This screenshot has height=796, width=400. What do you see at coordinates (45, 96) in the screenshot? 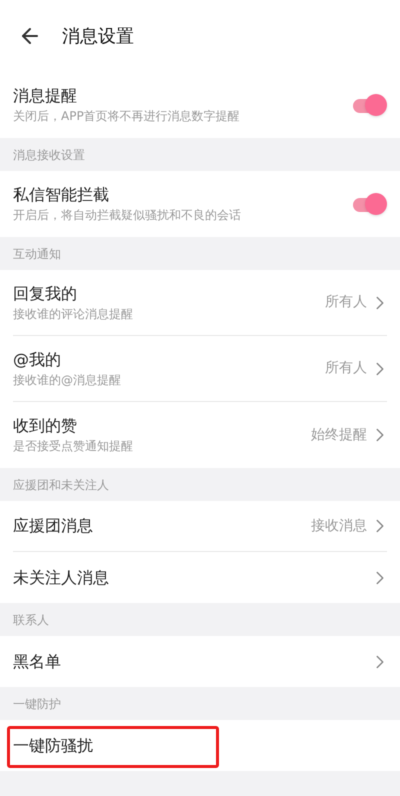
I see `row-title: 消息提醒` at bounding box center [45, 96].